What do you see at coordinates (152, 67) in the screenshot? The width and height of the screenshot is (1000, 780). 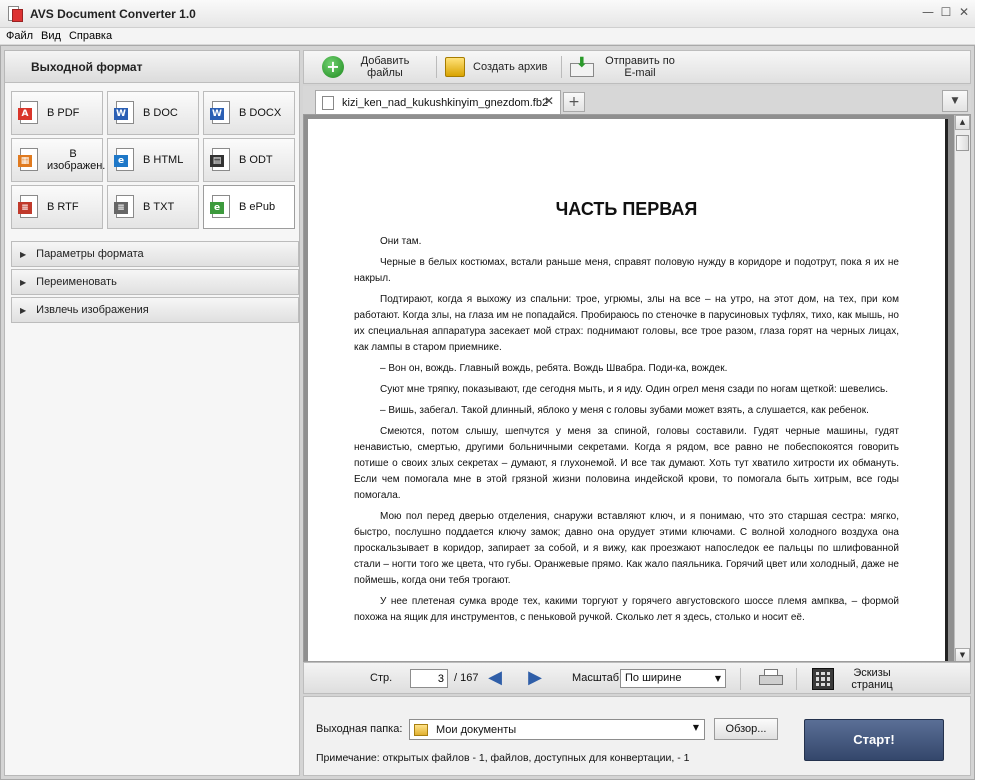 I see `output-format-header: Выходной формат` at bounding box center [152, 67].